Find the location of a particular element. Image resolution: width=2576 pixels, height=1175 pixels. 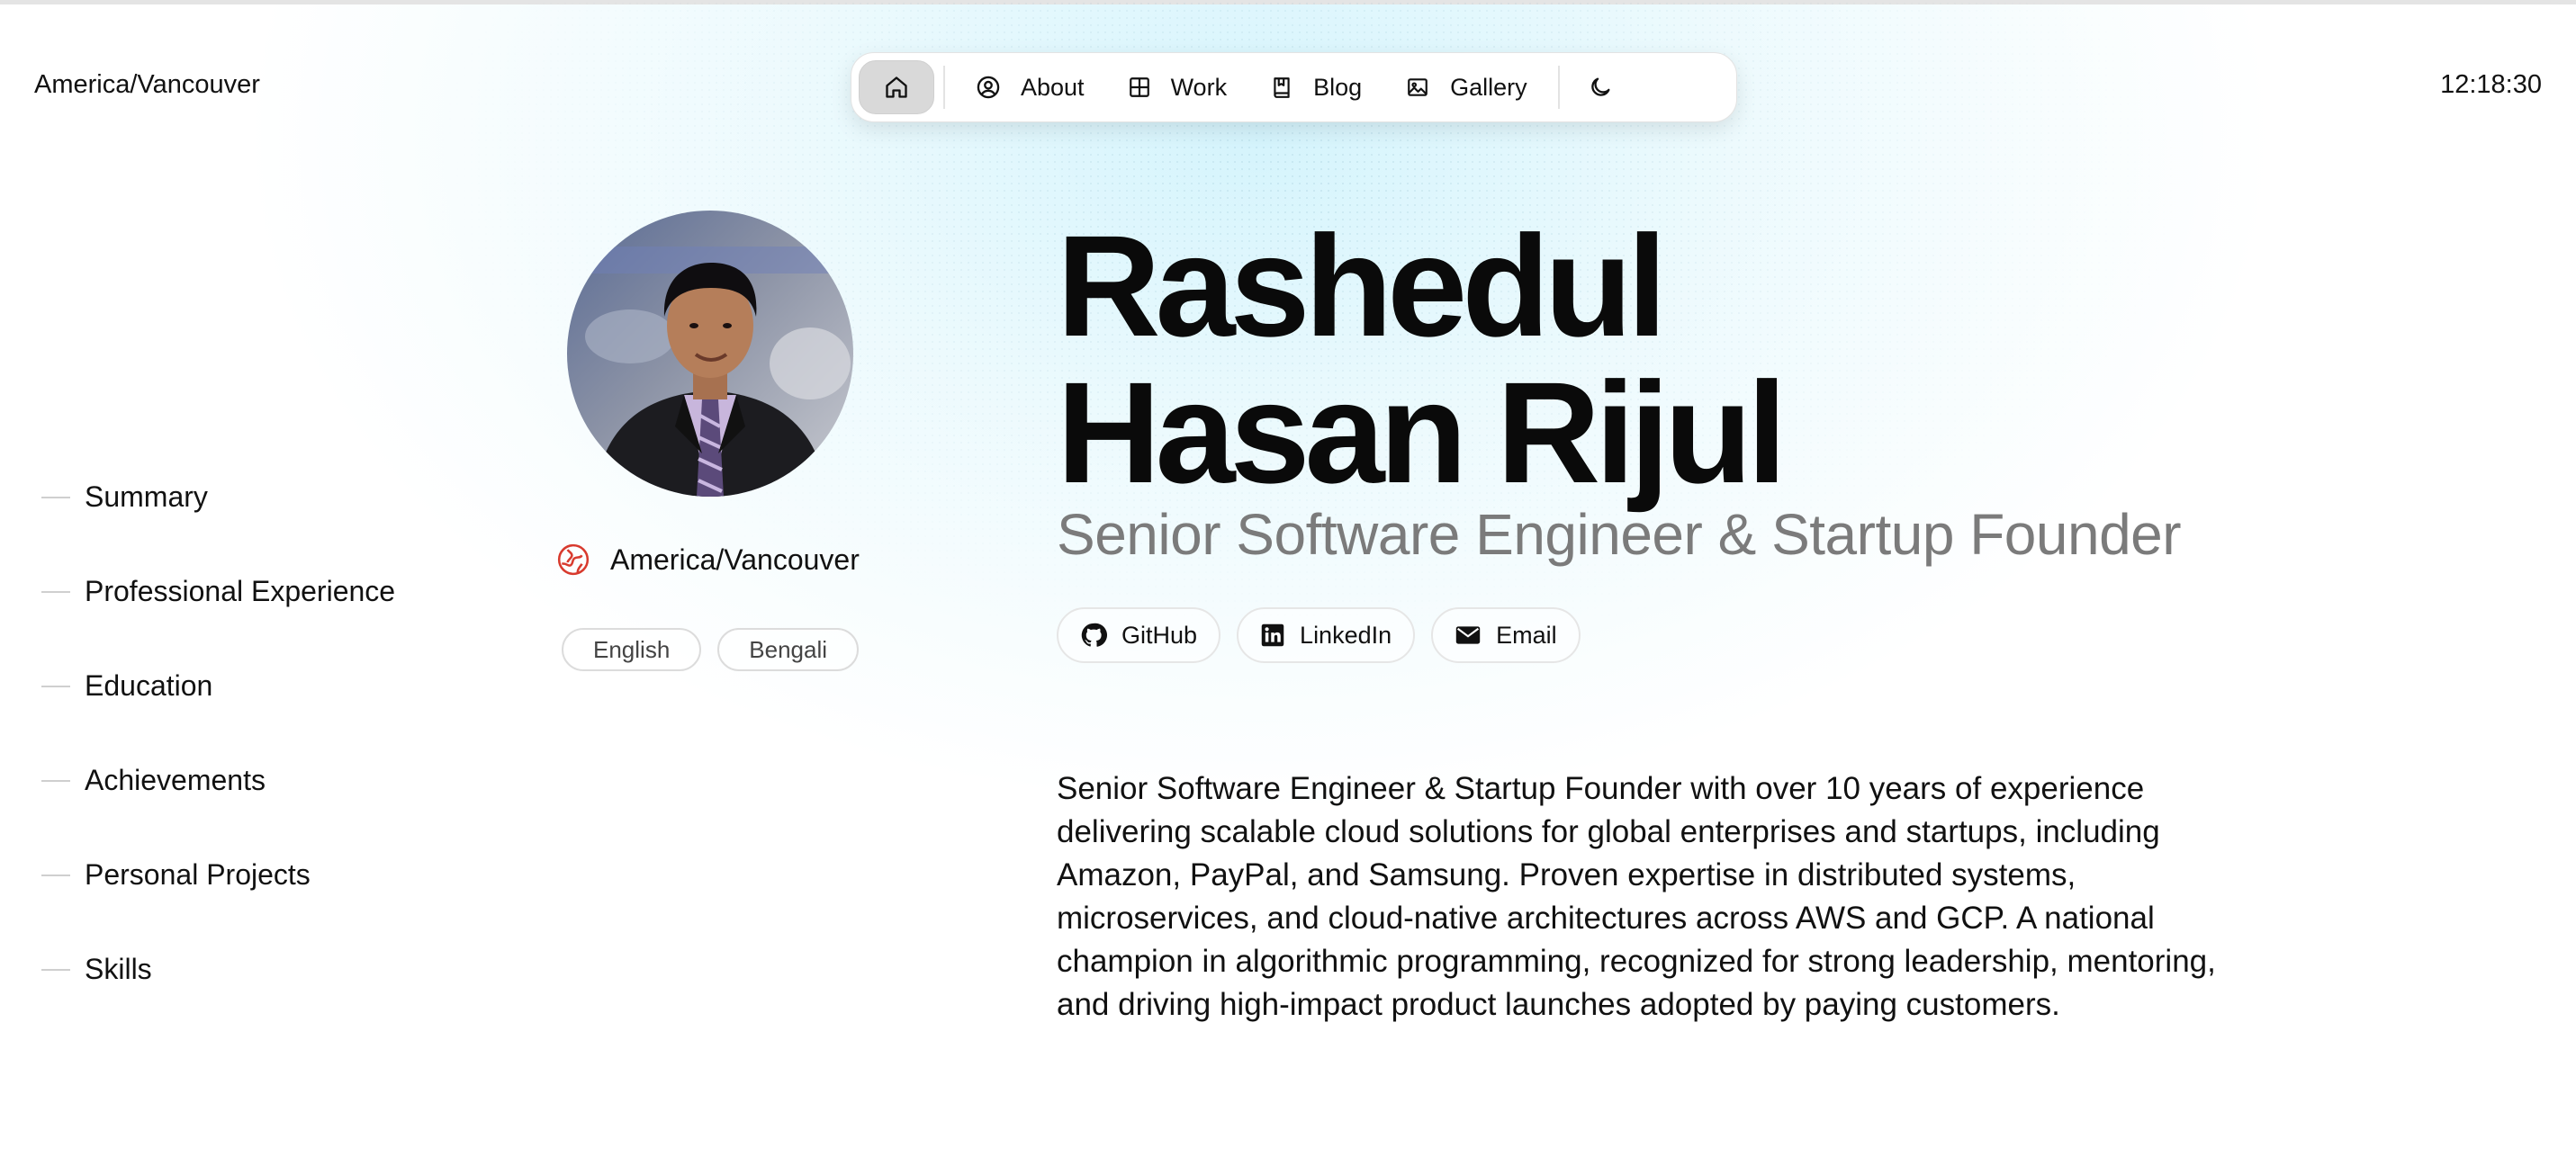

profile-name-line1: Rashedul is located at coordinates (1362, 285).